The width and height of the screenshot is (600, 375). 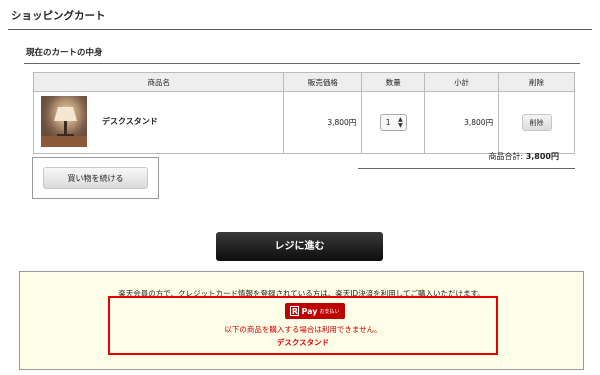 What do you see at coordinates (323, 122) in the screenshot?
I see `product-price: 3,800円` at bounding box center [323, 122].